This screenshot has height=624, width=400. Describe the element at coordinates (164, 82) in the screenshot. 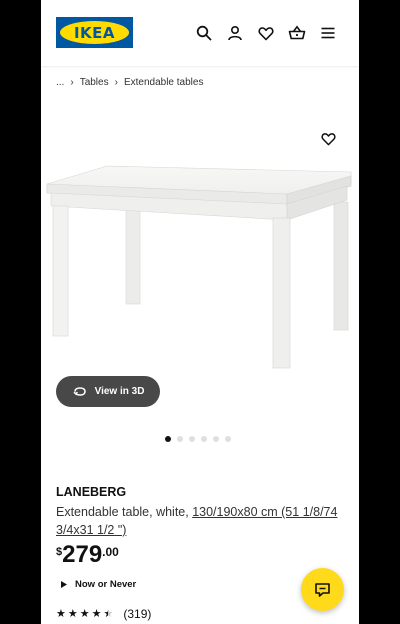

I see `breadcrumb-item-extendable-tables: Extendable tables` at that location.